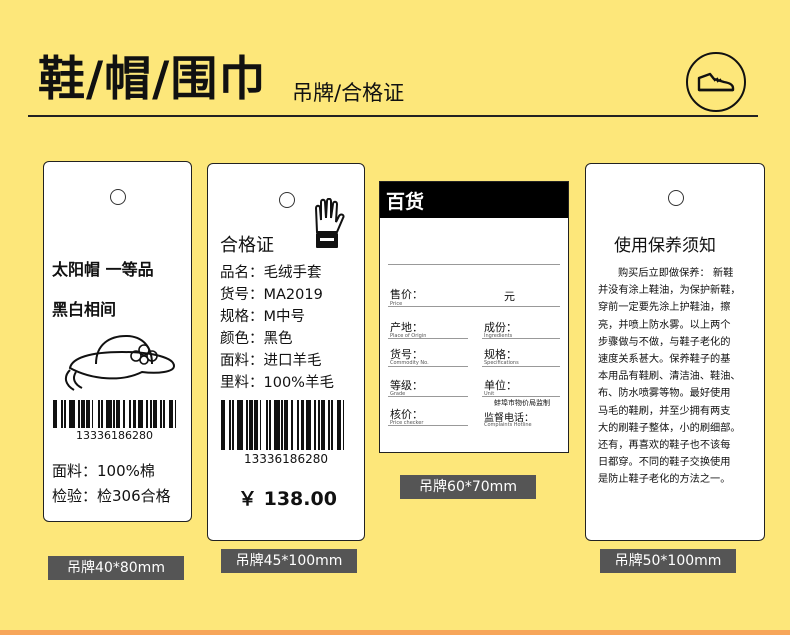 The height and width of the screenshot is (635, 790). What do you see at coordinates (676, 273) in the screenshot?
I see `care-line: 购买后立即做保养： 新鞋` at bounding box center [676, 273].